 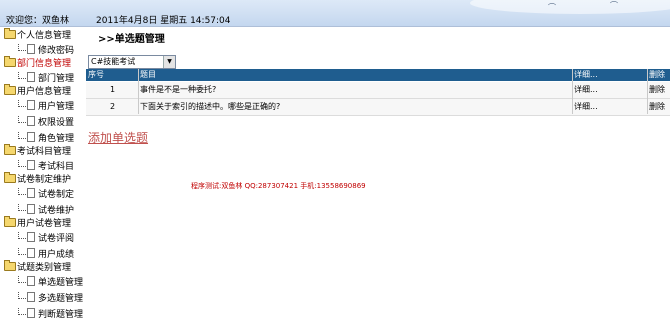 What do you see at coordinates (378, 75) in the screenshot?
I see `table-header: 序号 题目 详细... 删除` at bounding box center [378, 75].